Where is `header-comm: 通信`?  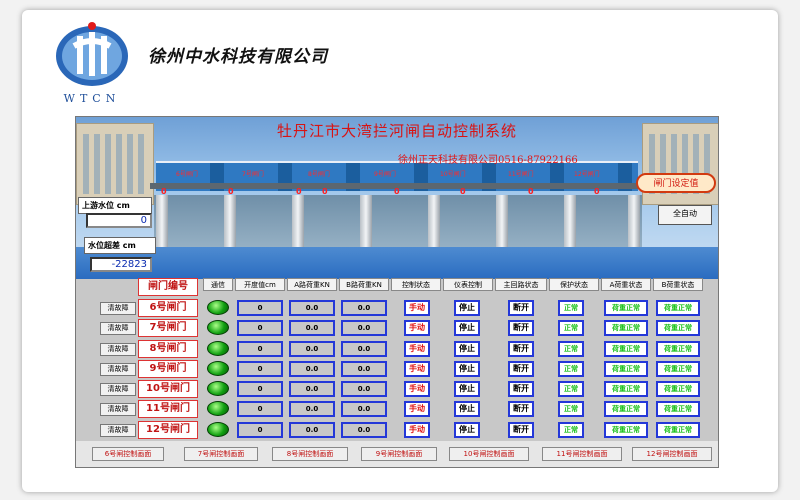 header-comm: 通信 is located at coordinates (218, 284).